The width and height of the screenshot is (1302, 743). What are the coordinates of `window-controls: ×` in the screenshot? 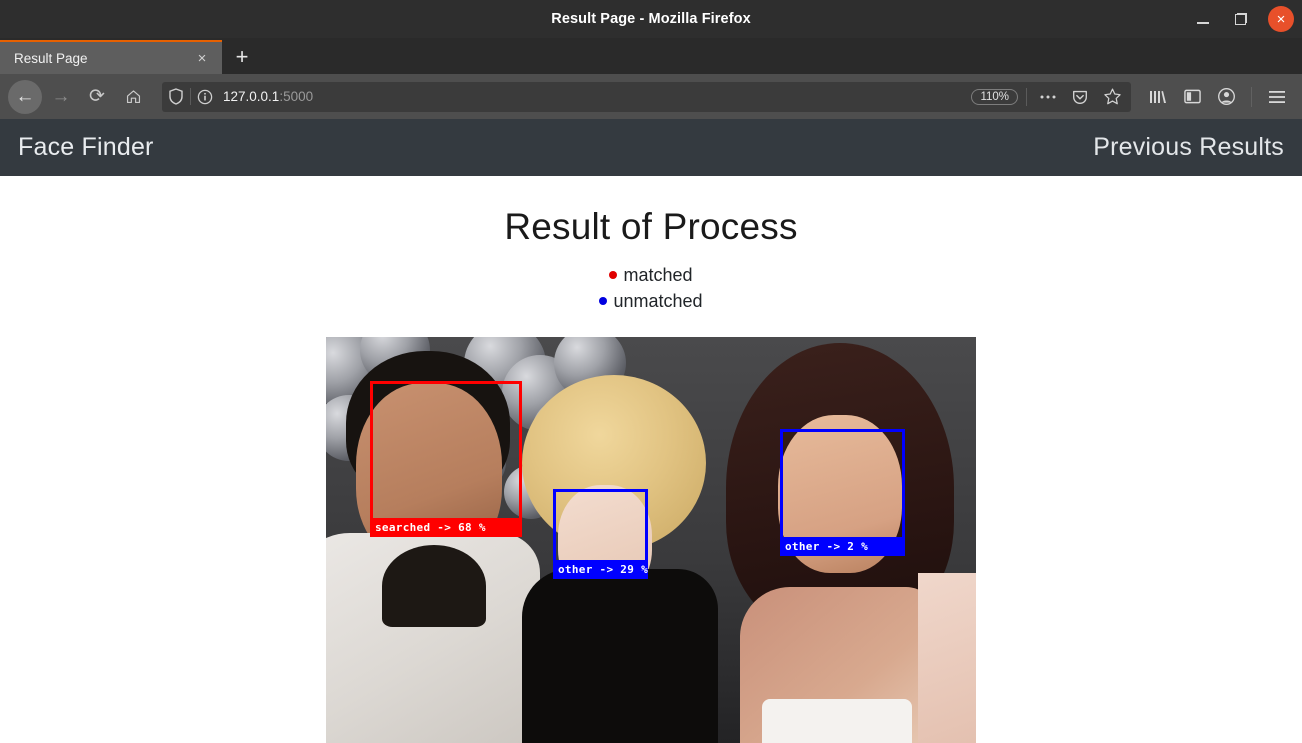 It's located at (1243, 19).